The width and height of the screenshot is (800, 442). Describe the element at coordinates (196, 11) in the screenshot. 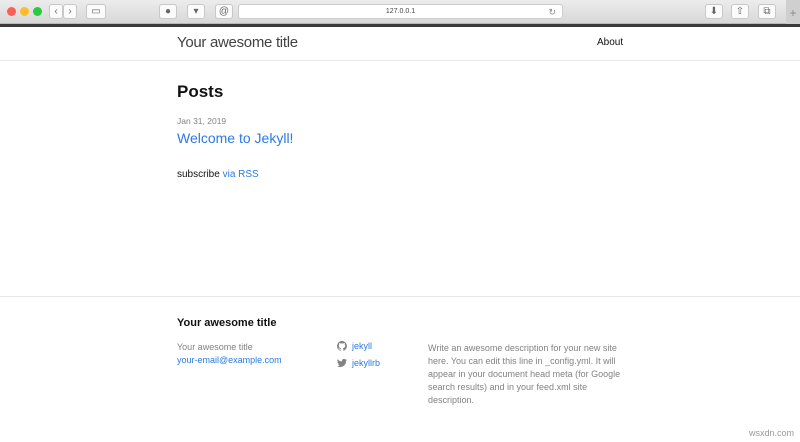

I see `pocket-icon: ▾` at that location.